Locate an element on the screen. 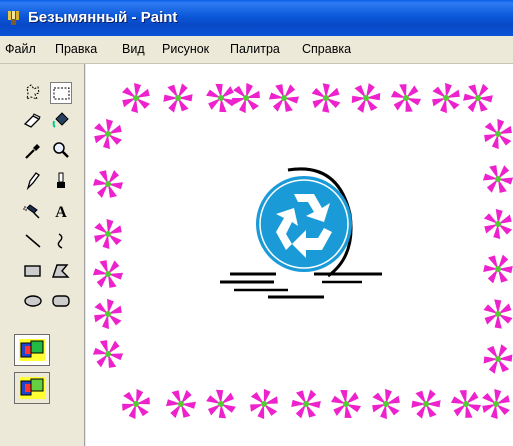 This screenshot has height=446, width=513. paint-bucket-icon is located at coordinates (60, 120).